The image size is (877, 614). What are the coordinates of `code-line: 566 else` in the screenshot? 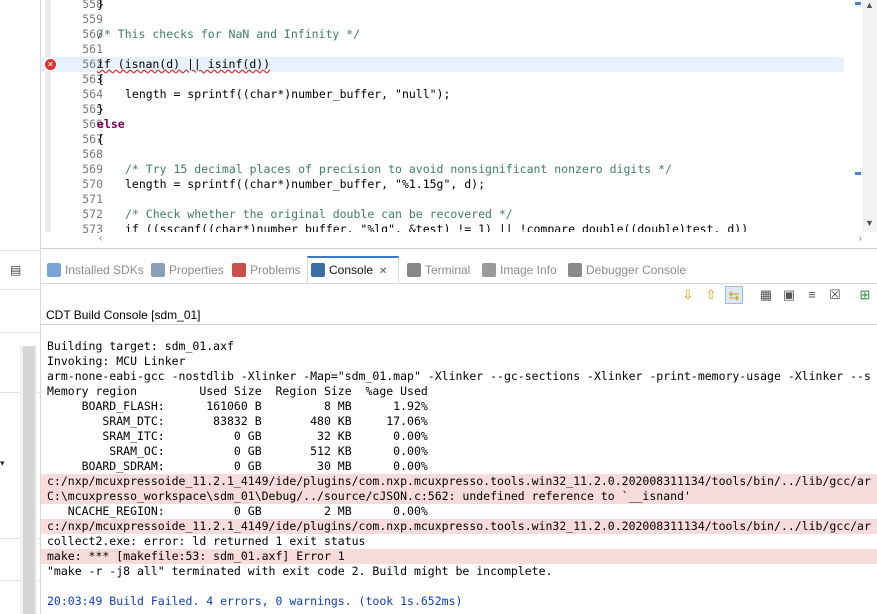 It's located at (442, 124).